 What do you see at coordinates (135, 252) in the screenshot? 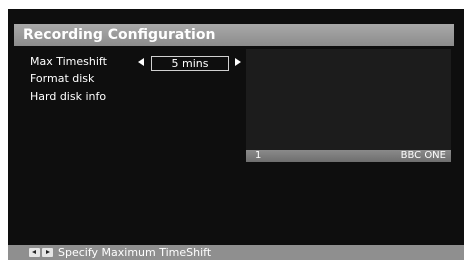
I see `help-hint-text: Specify Maximum TimeShift` at bounding box center [135, 252].